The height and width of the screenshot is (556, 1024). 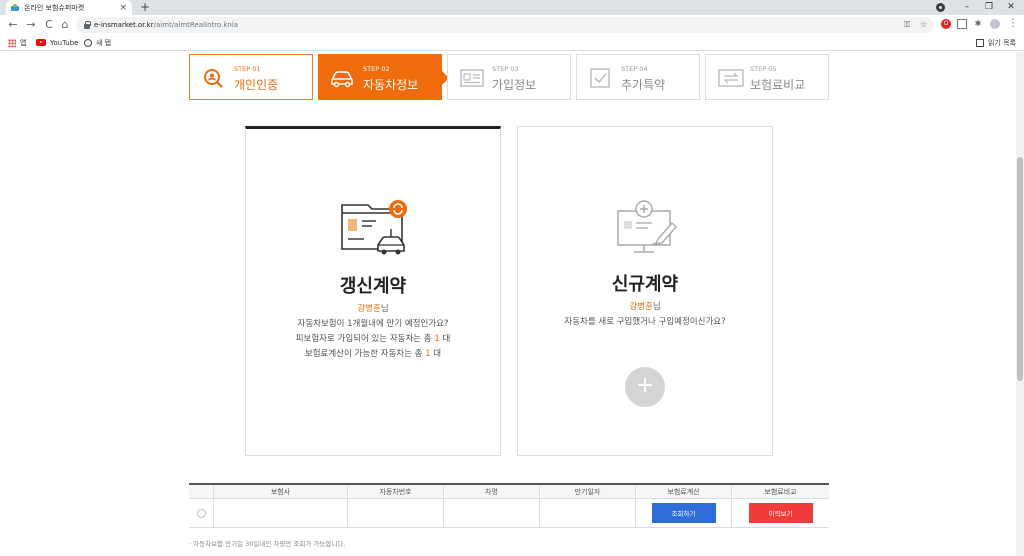 I want to click on column-header, so click(x=201, y=491).